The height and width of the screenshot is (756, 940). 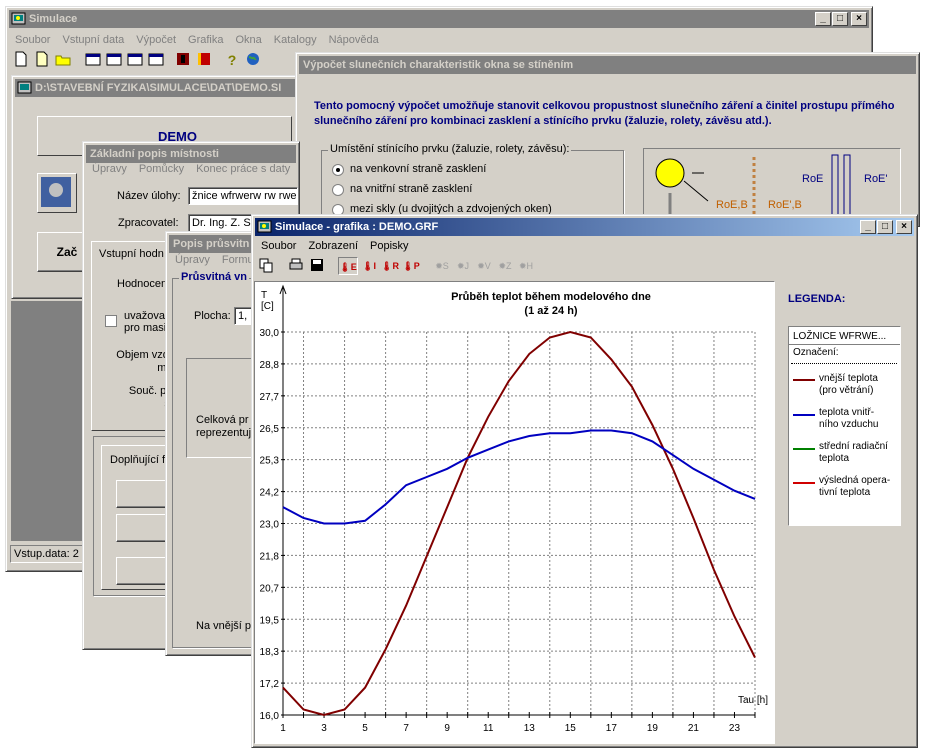 What do you see at coordinates (232, 60) in the screenshot?
I see `help-icon: ?` at bounding box center [232, 60].